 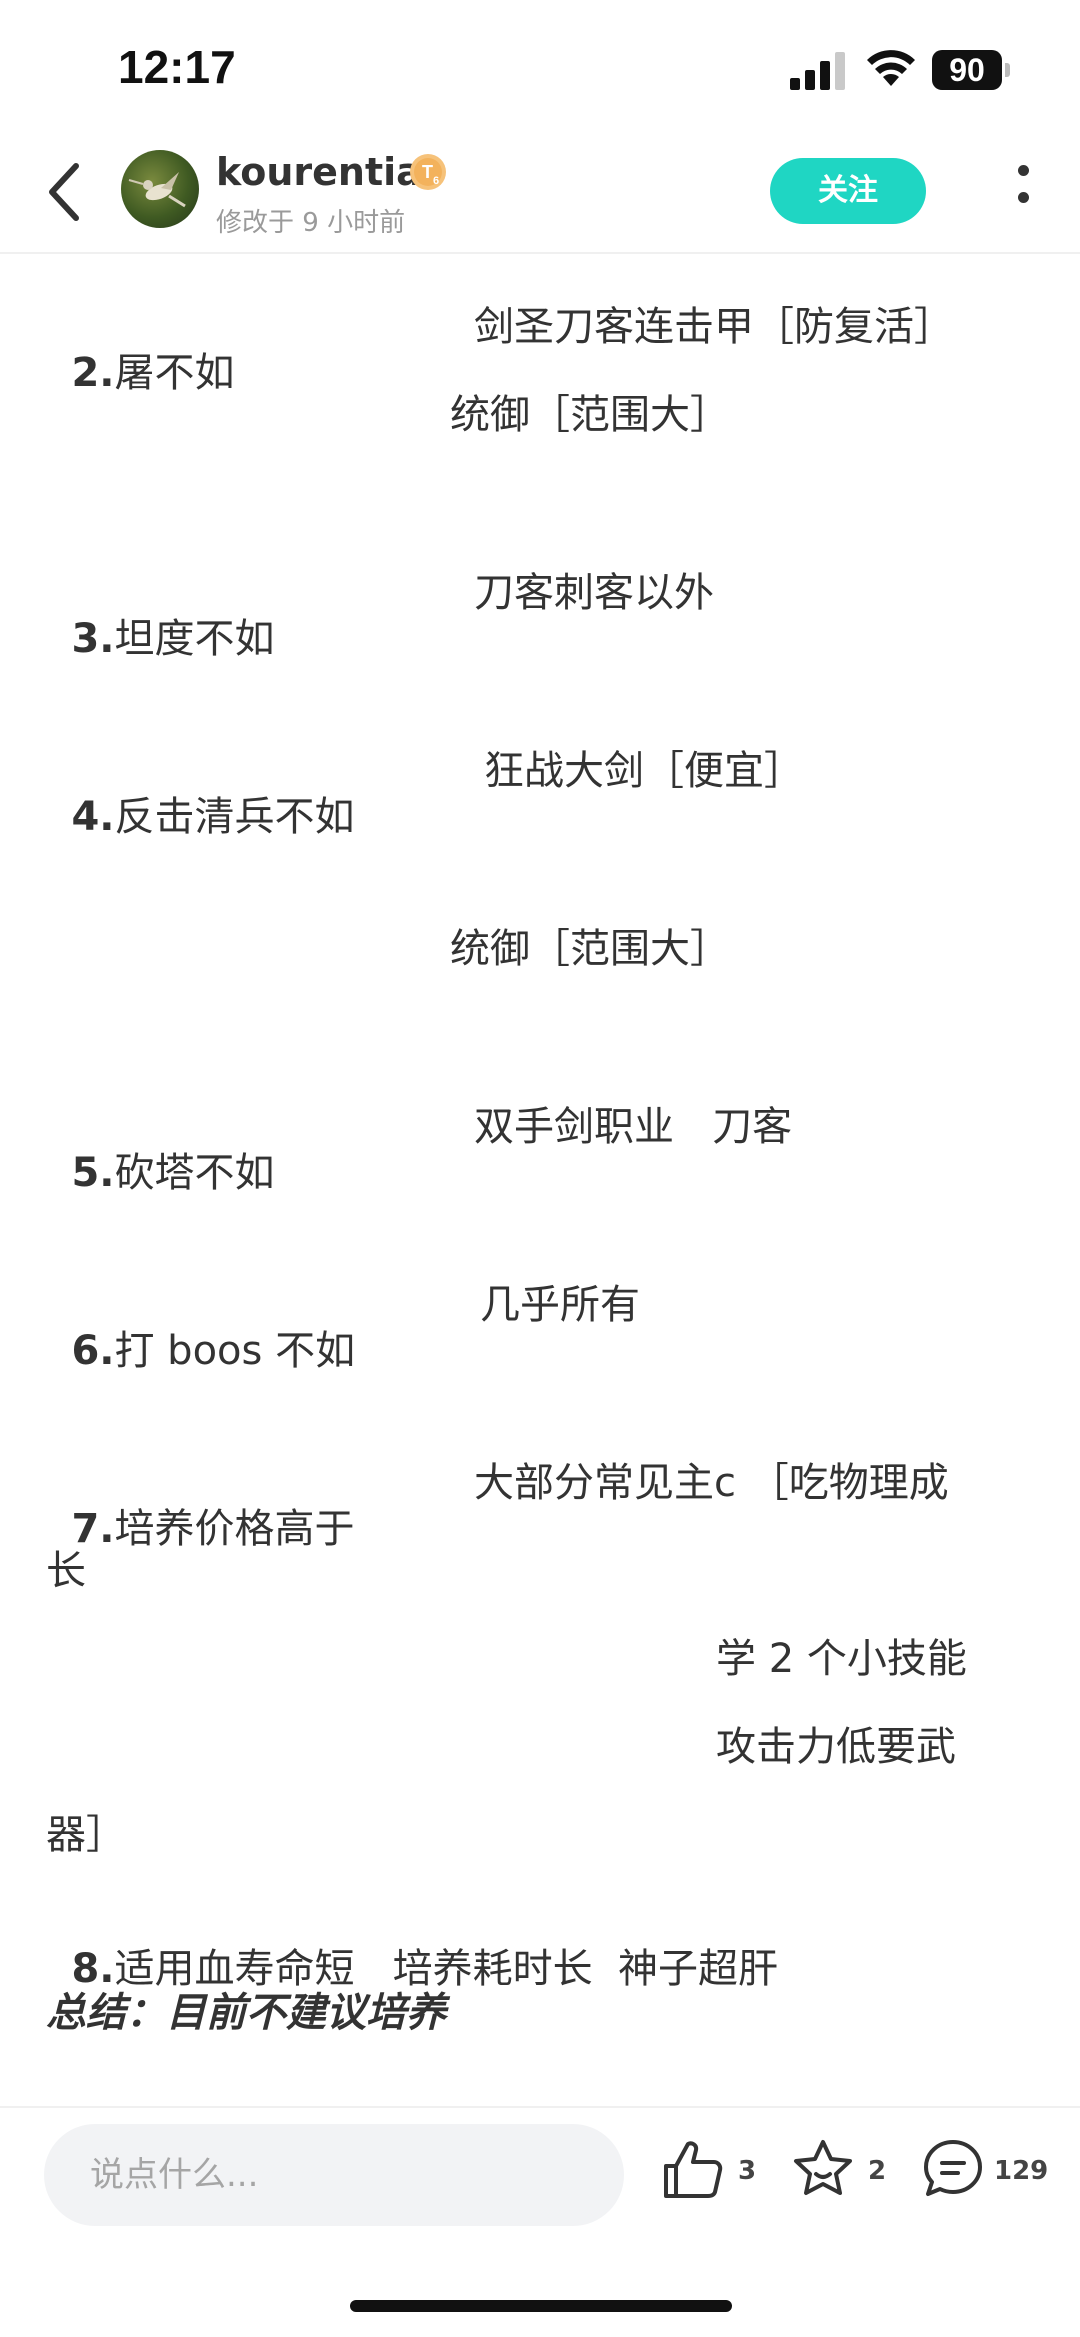 I want to click on item-label: 打 boos 不如, so click(x=235, y=1351).